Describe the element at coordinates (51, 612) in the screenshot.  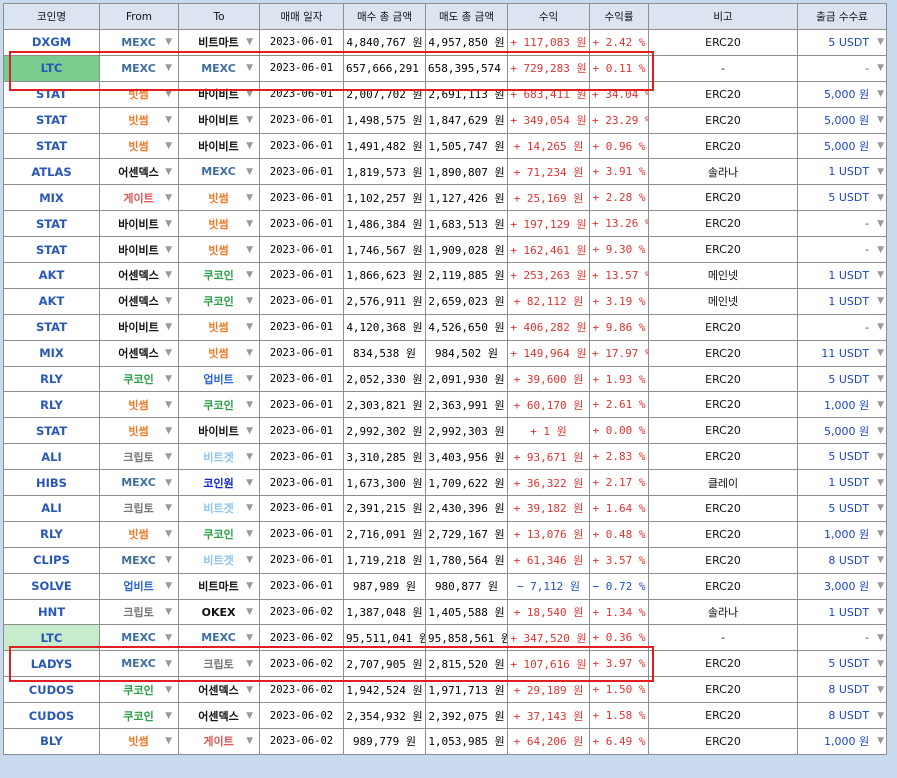
I see `coin-cell: HNT` at that location.